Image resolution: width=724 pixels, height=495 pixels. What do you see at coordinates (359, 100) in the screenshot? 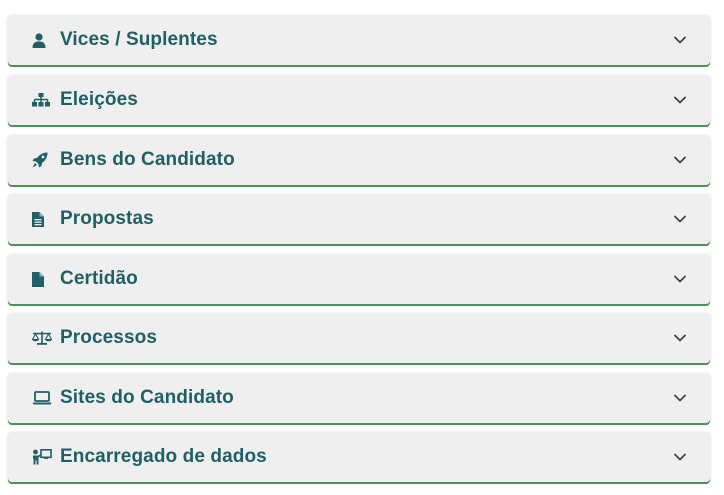
I see `accordion-header-eleicoes: Eleições` at bounding box center [359, 100].